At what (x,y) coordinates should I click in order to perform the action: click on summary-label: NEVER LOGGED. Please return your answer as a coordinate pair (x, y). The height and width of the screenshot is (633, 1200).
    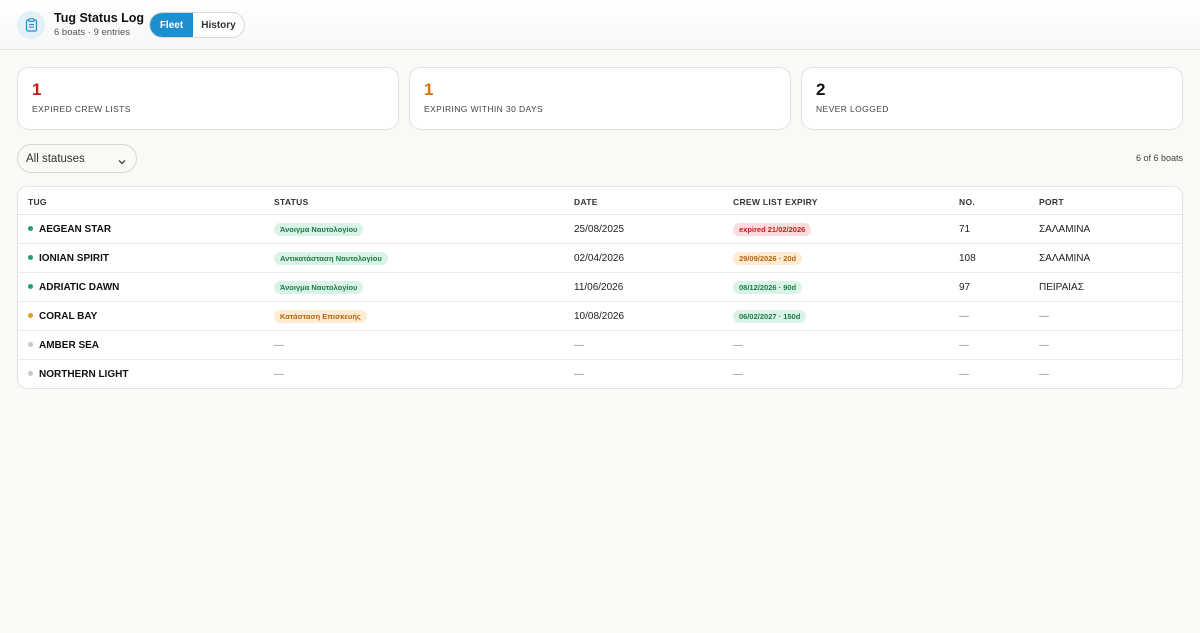
    Looking at the image, I should click on (852, 109).